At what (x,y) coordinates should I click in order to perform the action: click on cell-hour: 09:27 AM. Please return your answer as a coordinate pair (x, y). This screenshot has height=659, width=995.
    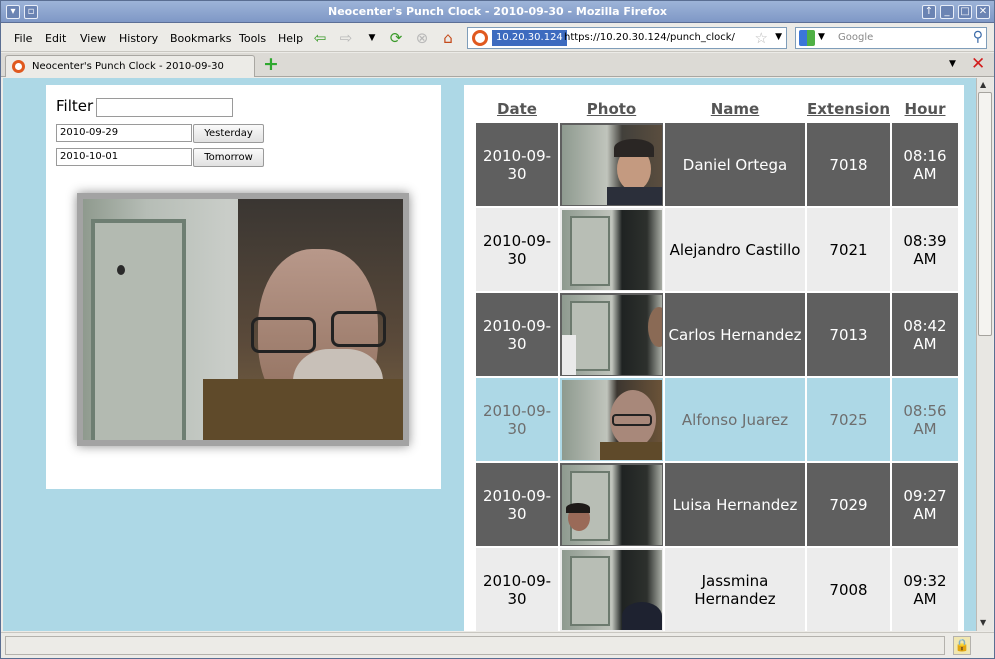
    Looking at the image, I should click on (925, 504).